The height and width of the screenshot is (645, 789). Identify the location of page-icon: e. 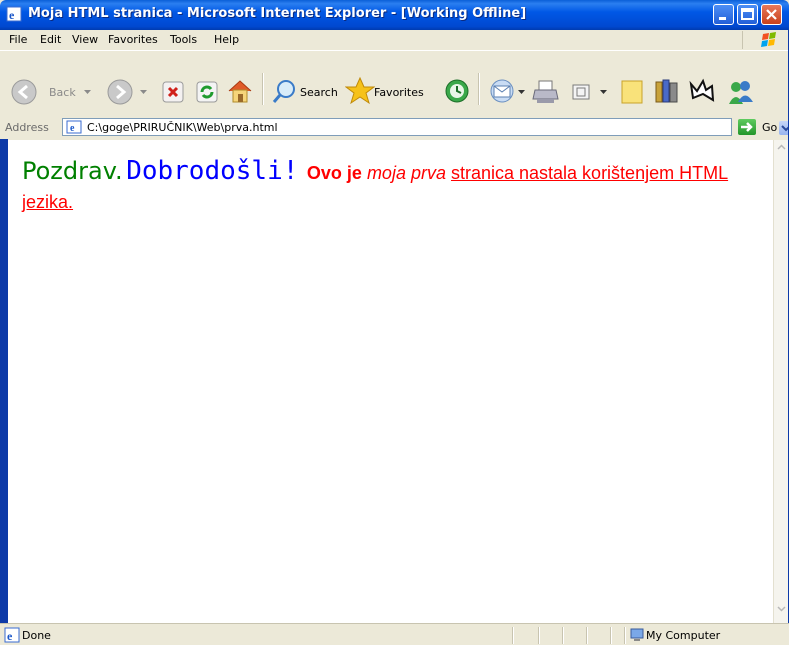
(74, 127).